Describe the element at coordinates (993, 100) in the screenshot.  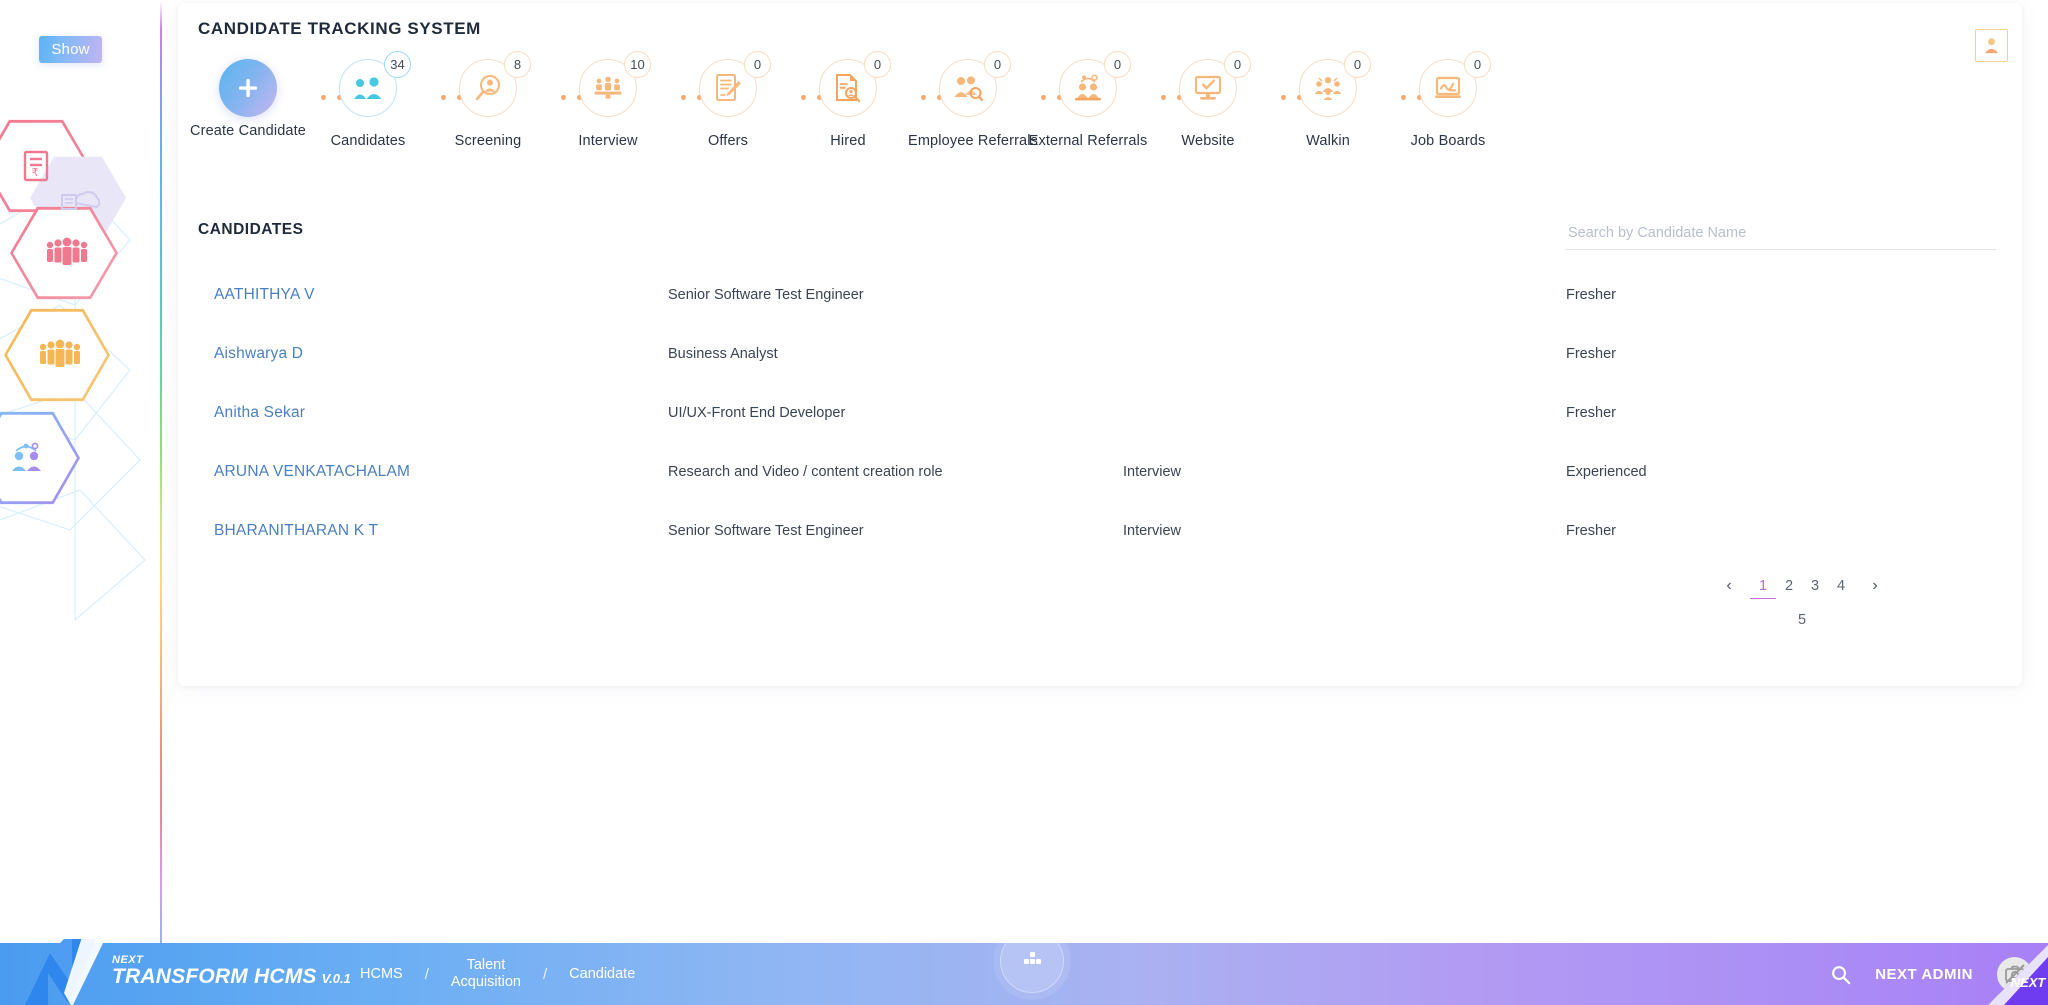
I see `pipeline-step-employee-referrals: 0 Employee Referrals` at that location.